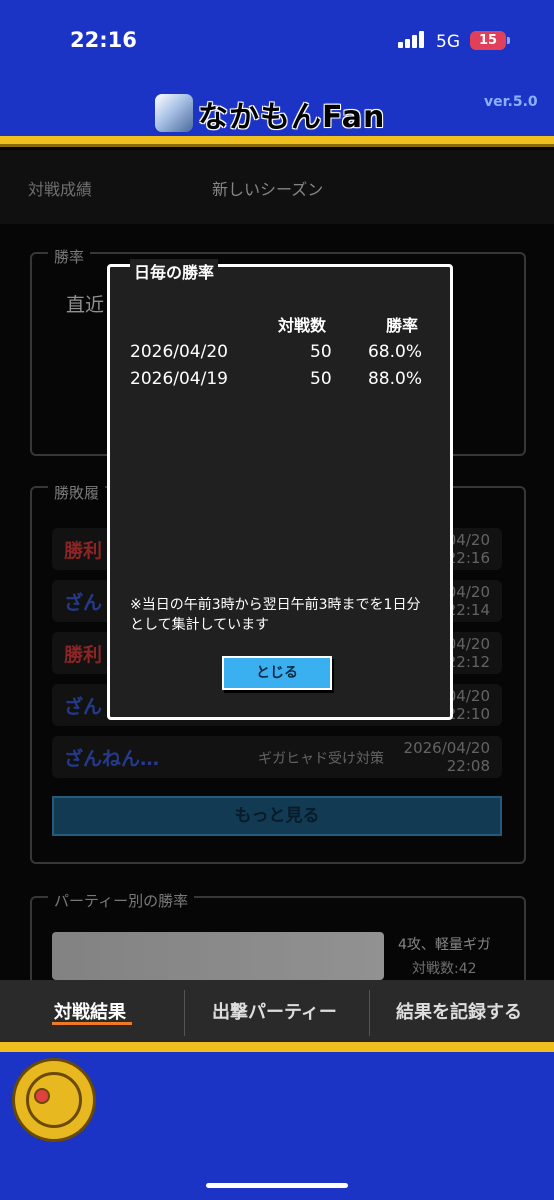 The image size is (554, 1200). I want to click on nav-record-result: 結果を記録する, so click(459, 1011).